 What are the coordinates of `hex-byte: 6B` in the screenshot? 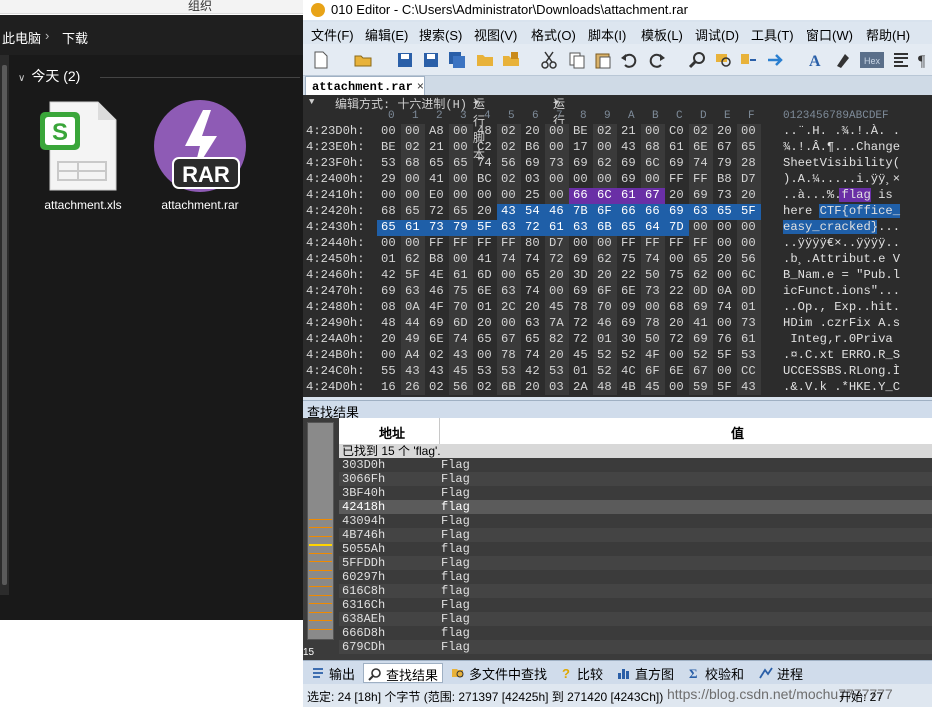 It's located at (605, 228).